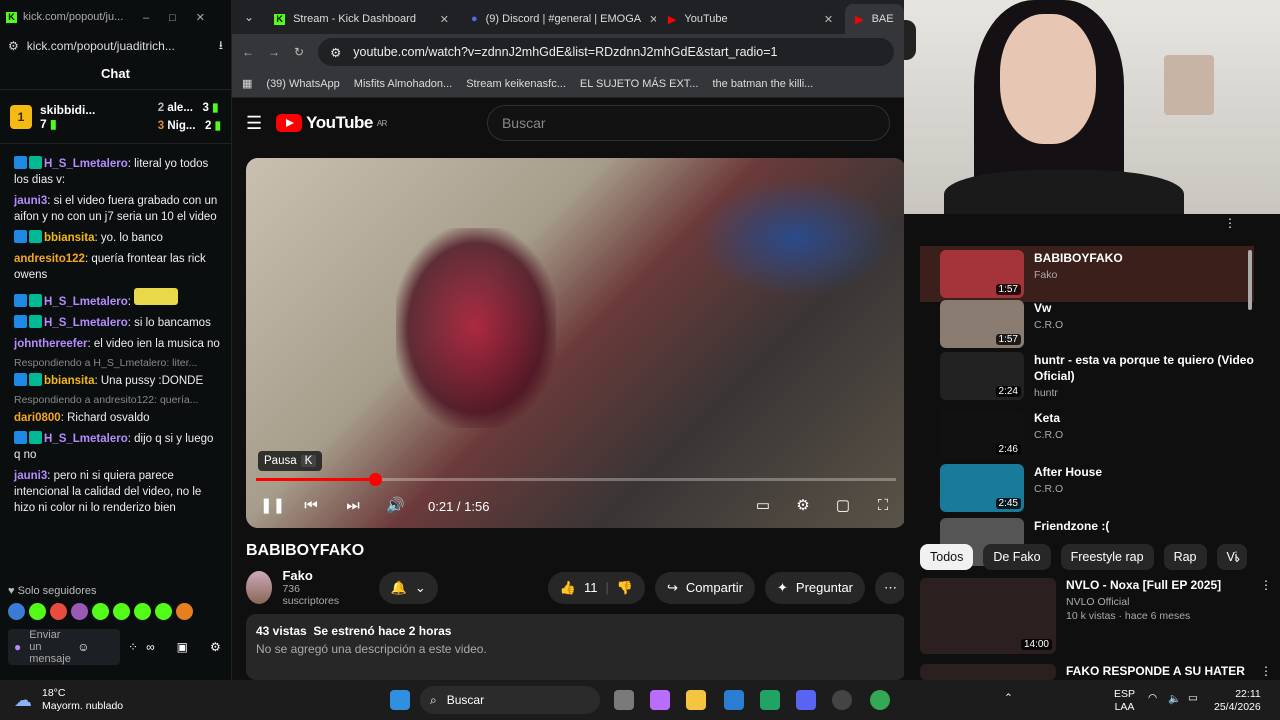  What do you see at coordinates (1008, 698) in the screenshot?
I see `tray-chevron-icon: ⌃` at bounding box center [1008, 698].